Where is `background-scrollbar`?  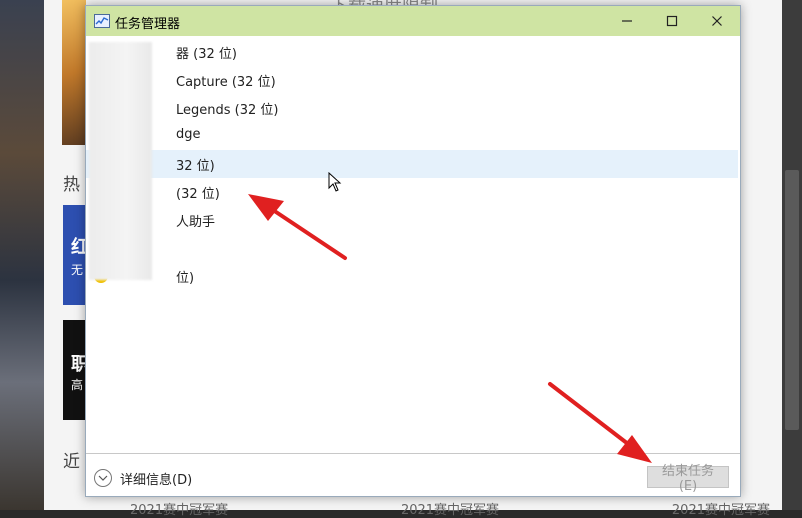
background-scrollbar is located at coordinates (792, 255).